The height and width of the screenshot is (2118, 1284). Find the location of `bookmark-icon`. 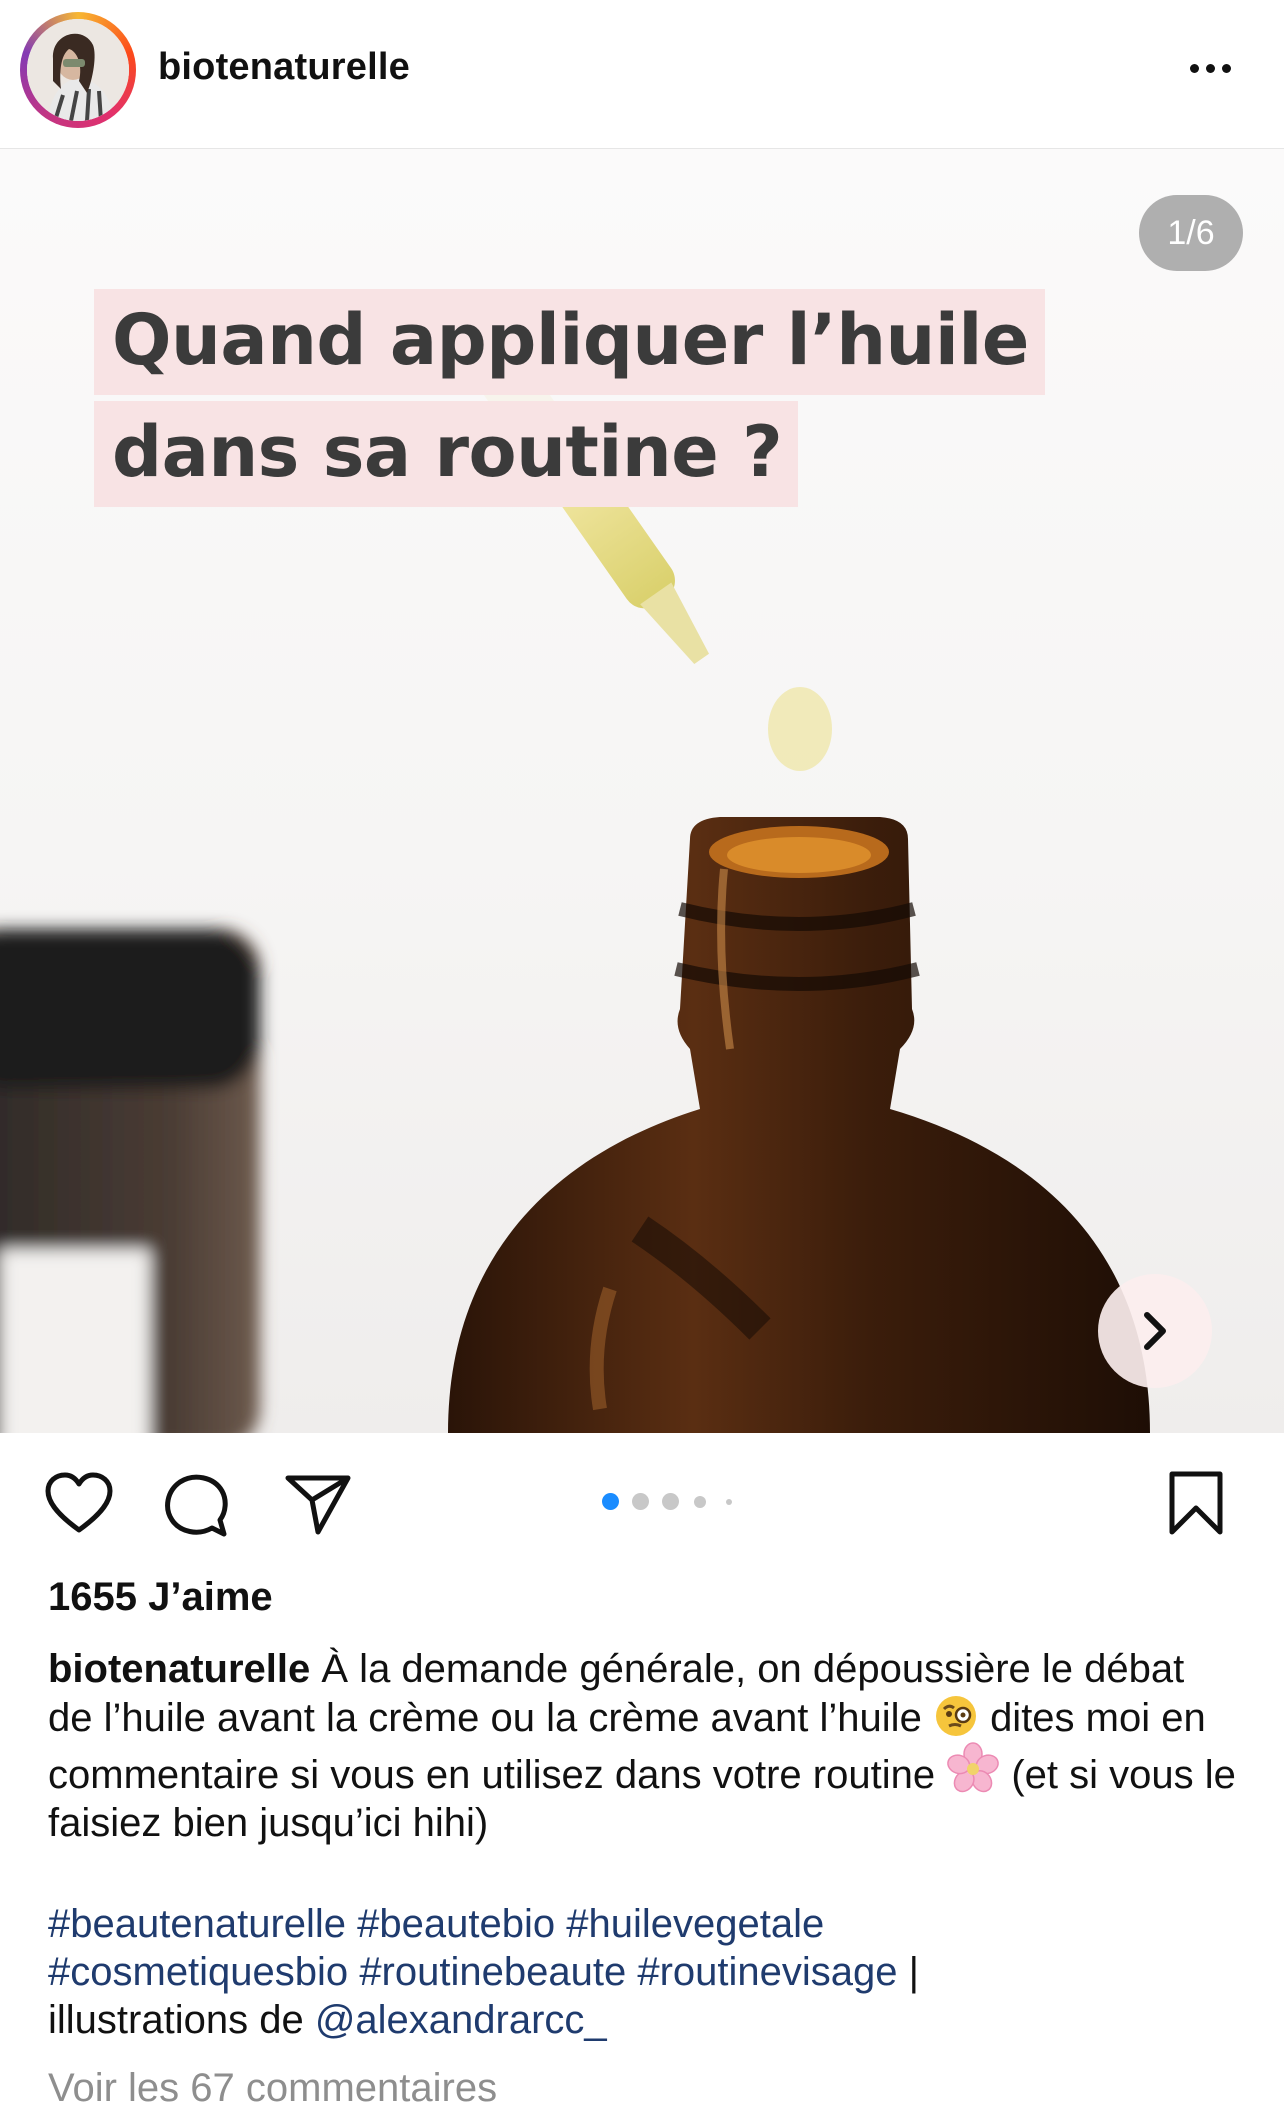

bookmark-icon is located at coordinates (1196, 1503).